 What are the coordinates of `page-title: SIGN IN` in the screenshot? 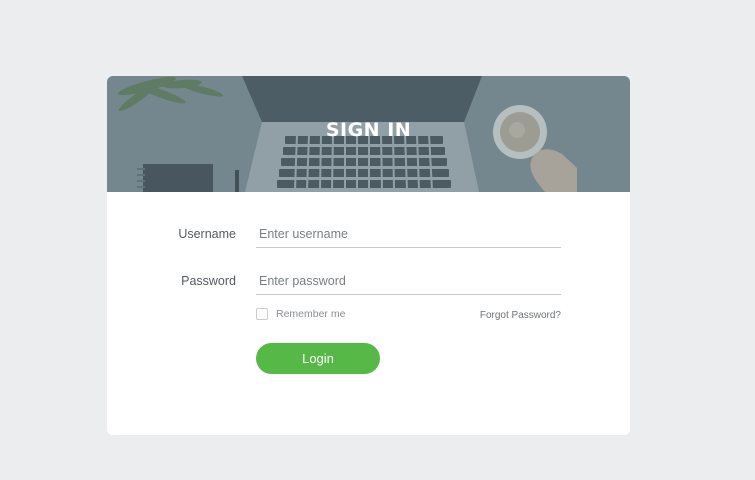 It's located at (368, 130).